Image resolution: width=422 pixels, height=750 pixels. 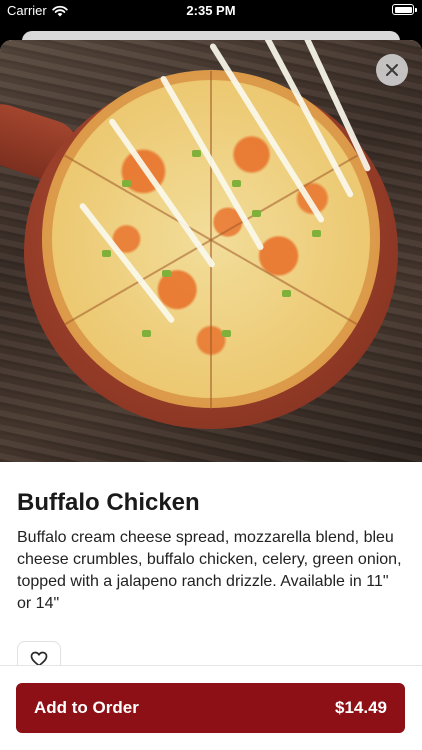 I want to click on add-to-order-button: Add to Order $14.49, so click(x=210, y=708).